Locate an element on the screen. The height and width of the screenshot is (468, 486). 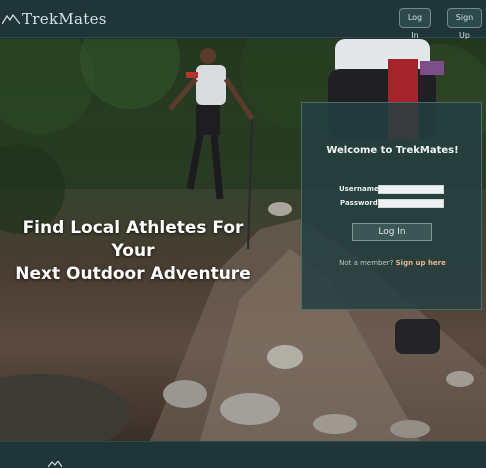
password-label: Password: is located at coordinates (360, 203).